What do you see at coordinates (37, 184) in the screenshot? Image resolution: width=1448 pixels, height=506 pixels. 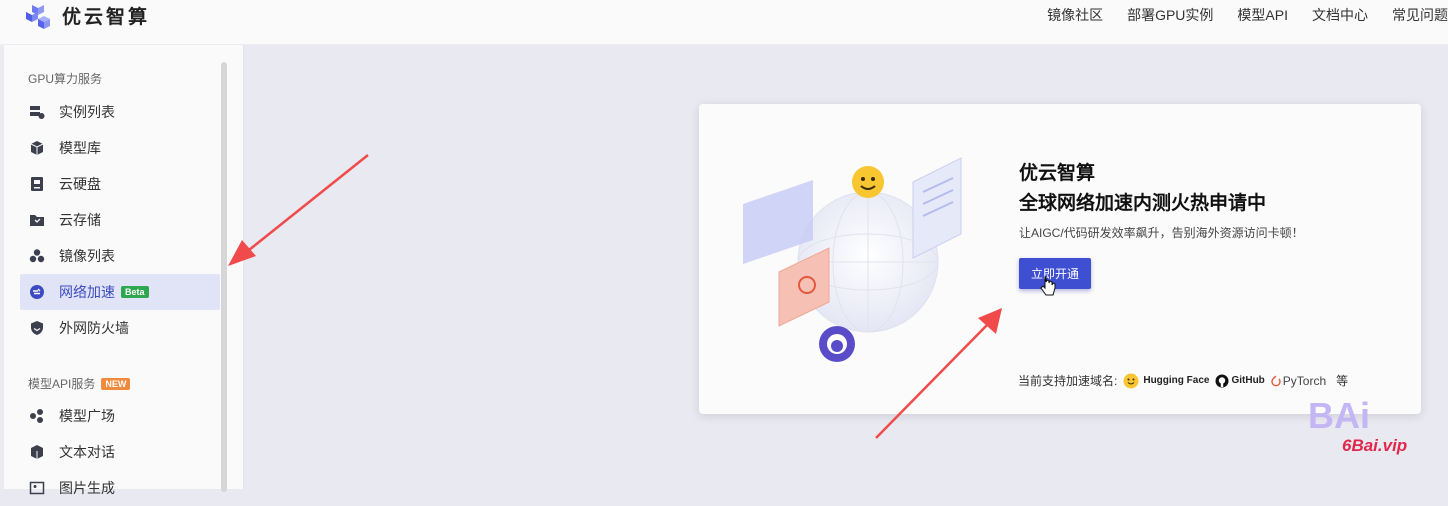 I see `disk-icon` at bounding box center [37, 184].